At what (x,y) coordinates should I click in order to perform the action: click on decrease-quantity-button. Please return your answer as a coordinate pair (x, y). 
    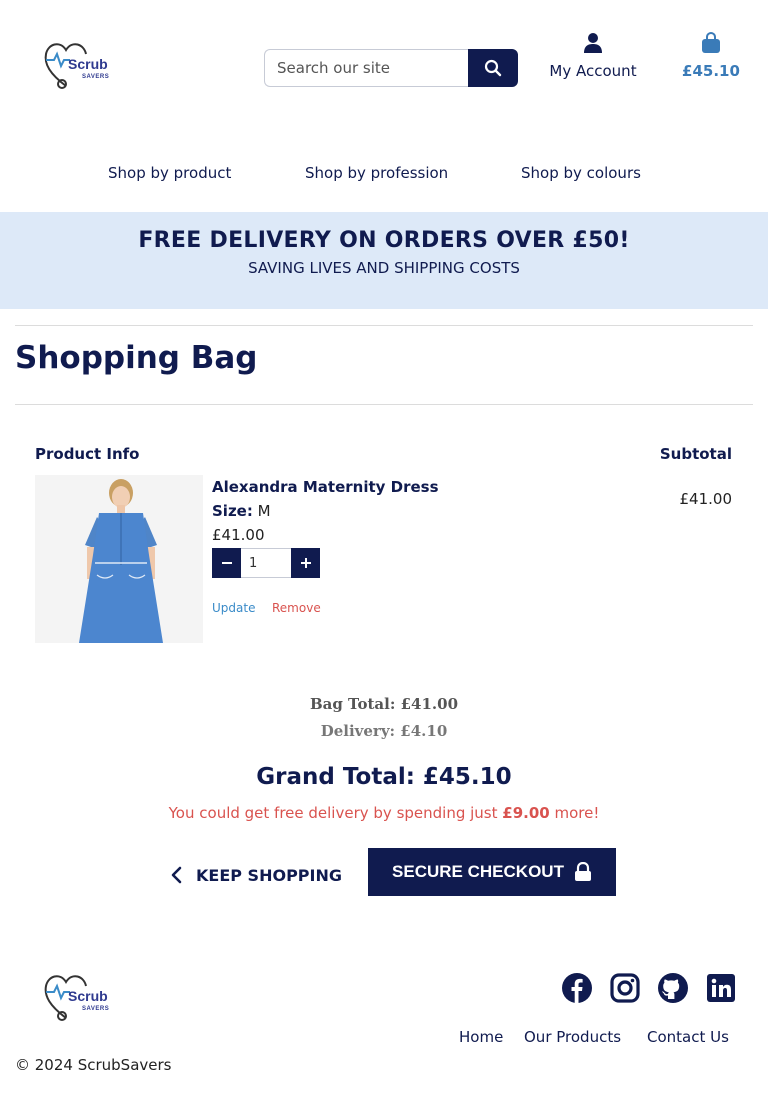
    Looking at the image, I should click on (226, 563).